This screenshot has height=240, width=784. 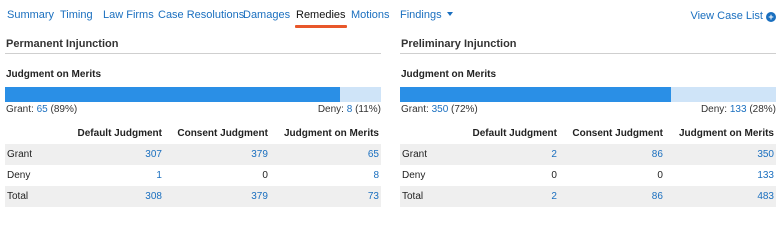 What do you see at coordinates (421, 15) in the screenshot?
I see `tab-findings-label: Findings` at bounding box center [421, 15].